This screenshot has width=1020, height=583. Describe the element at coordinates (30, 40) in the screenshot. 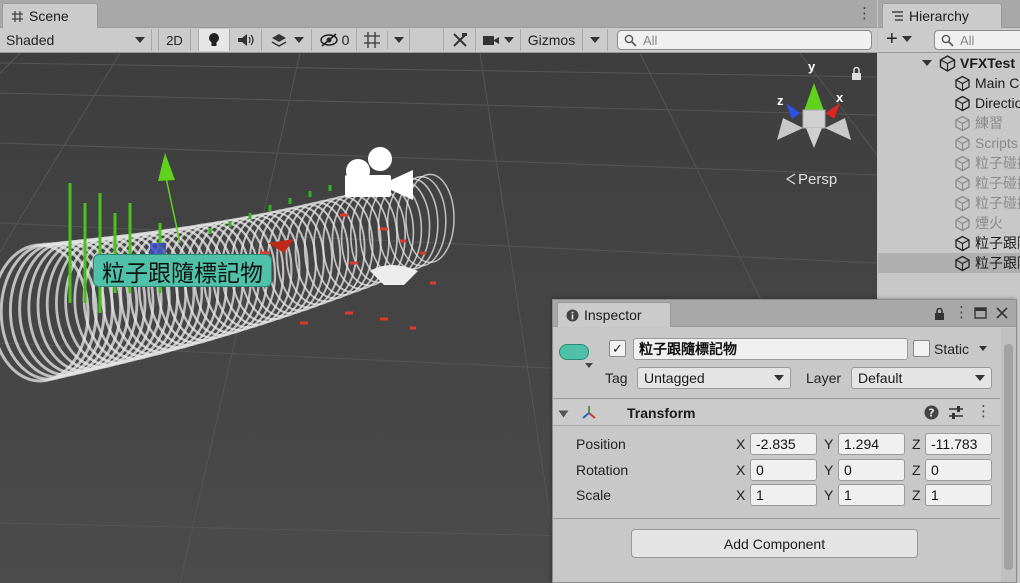

I see `shading-mode-value: Shaded` at that location.